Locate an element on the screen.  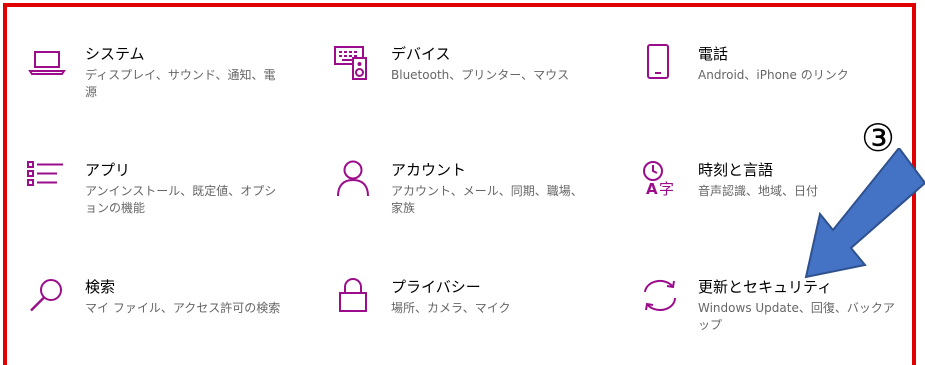
phone-icon is located at coordinates (660, 64).